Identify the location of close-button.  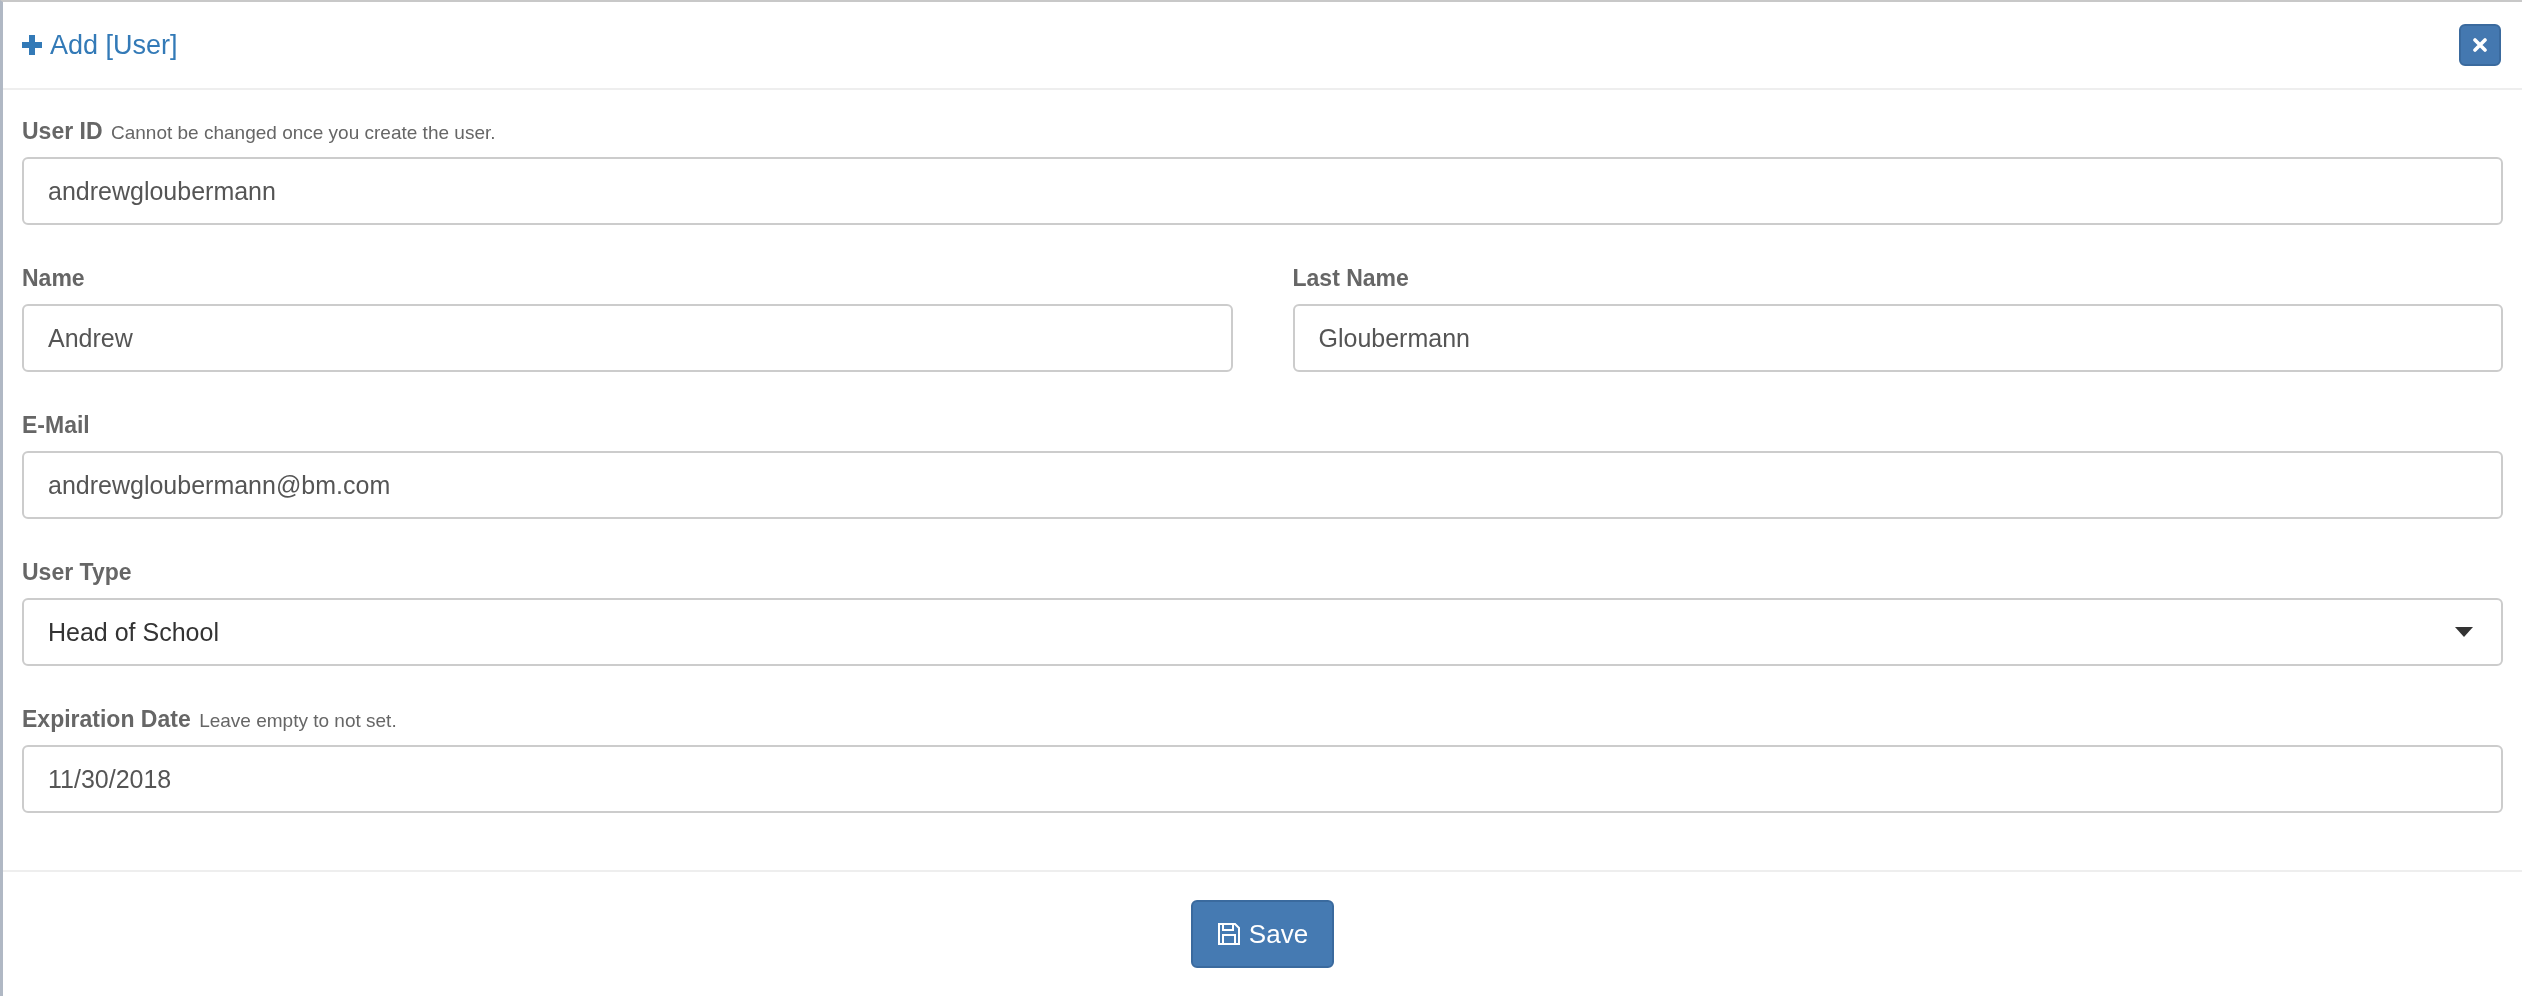
(2480, 45).